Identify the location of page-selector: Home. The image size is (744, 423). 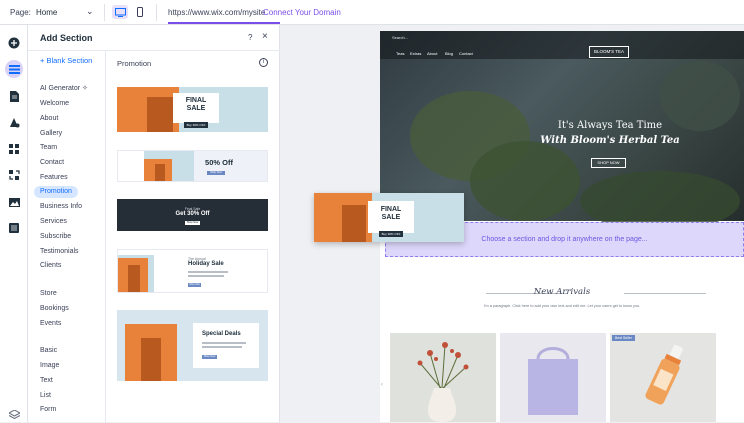
(46, 12).